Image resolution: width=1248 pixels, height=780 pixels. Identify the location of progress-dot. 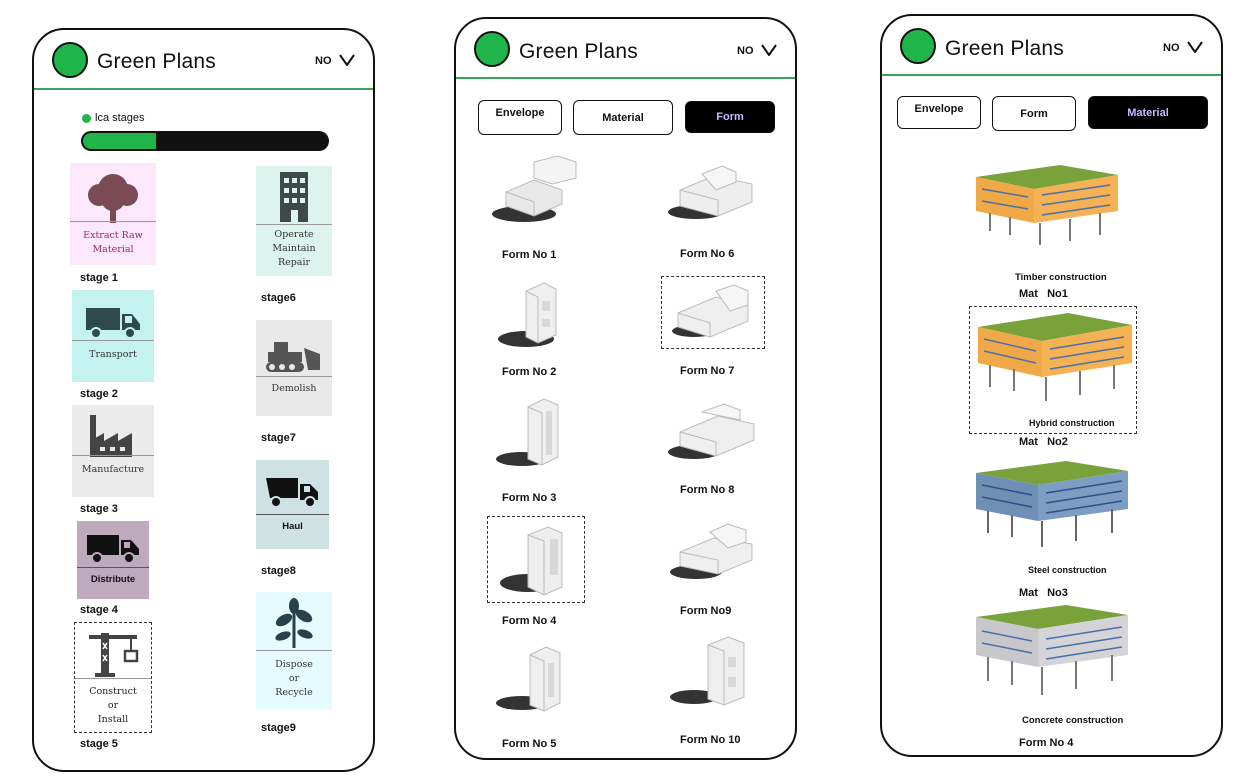
(86, 118).